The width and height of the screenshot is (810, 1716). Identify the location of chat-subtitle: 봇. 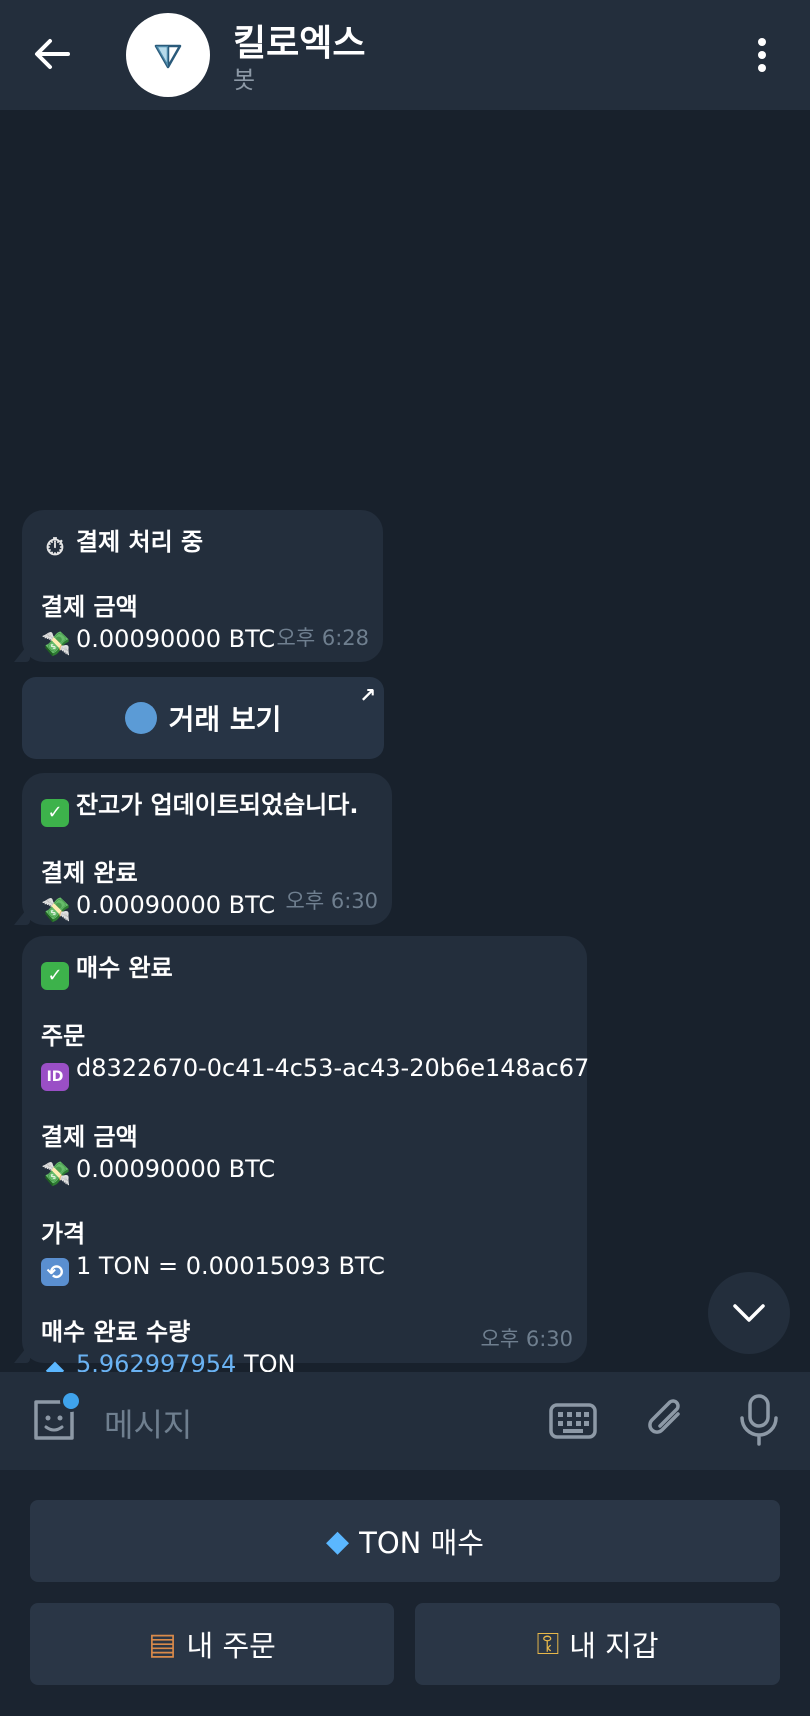
(244, 80).